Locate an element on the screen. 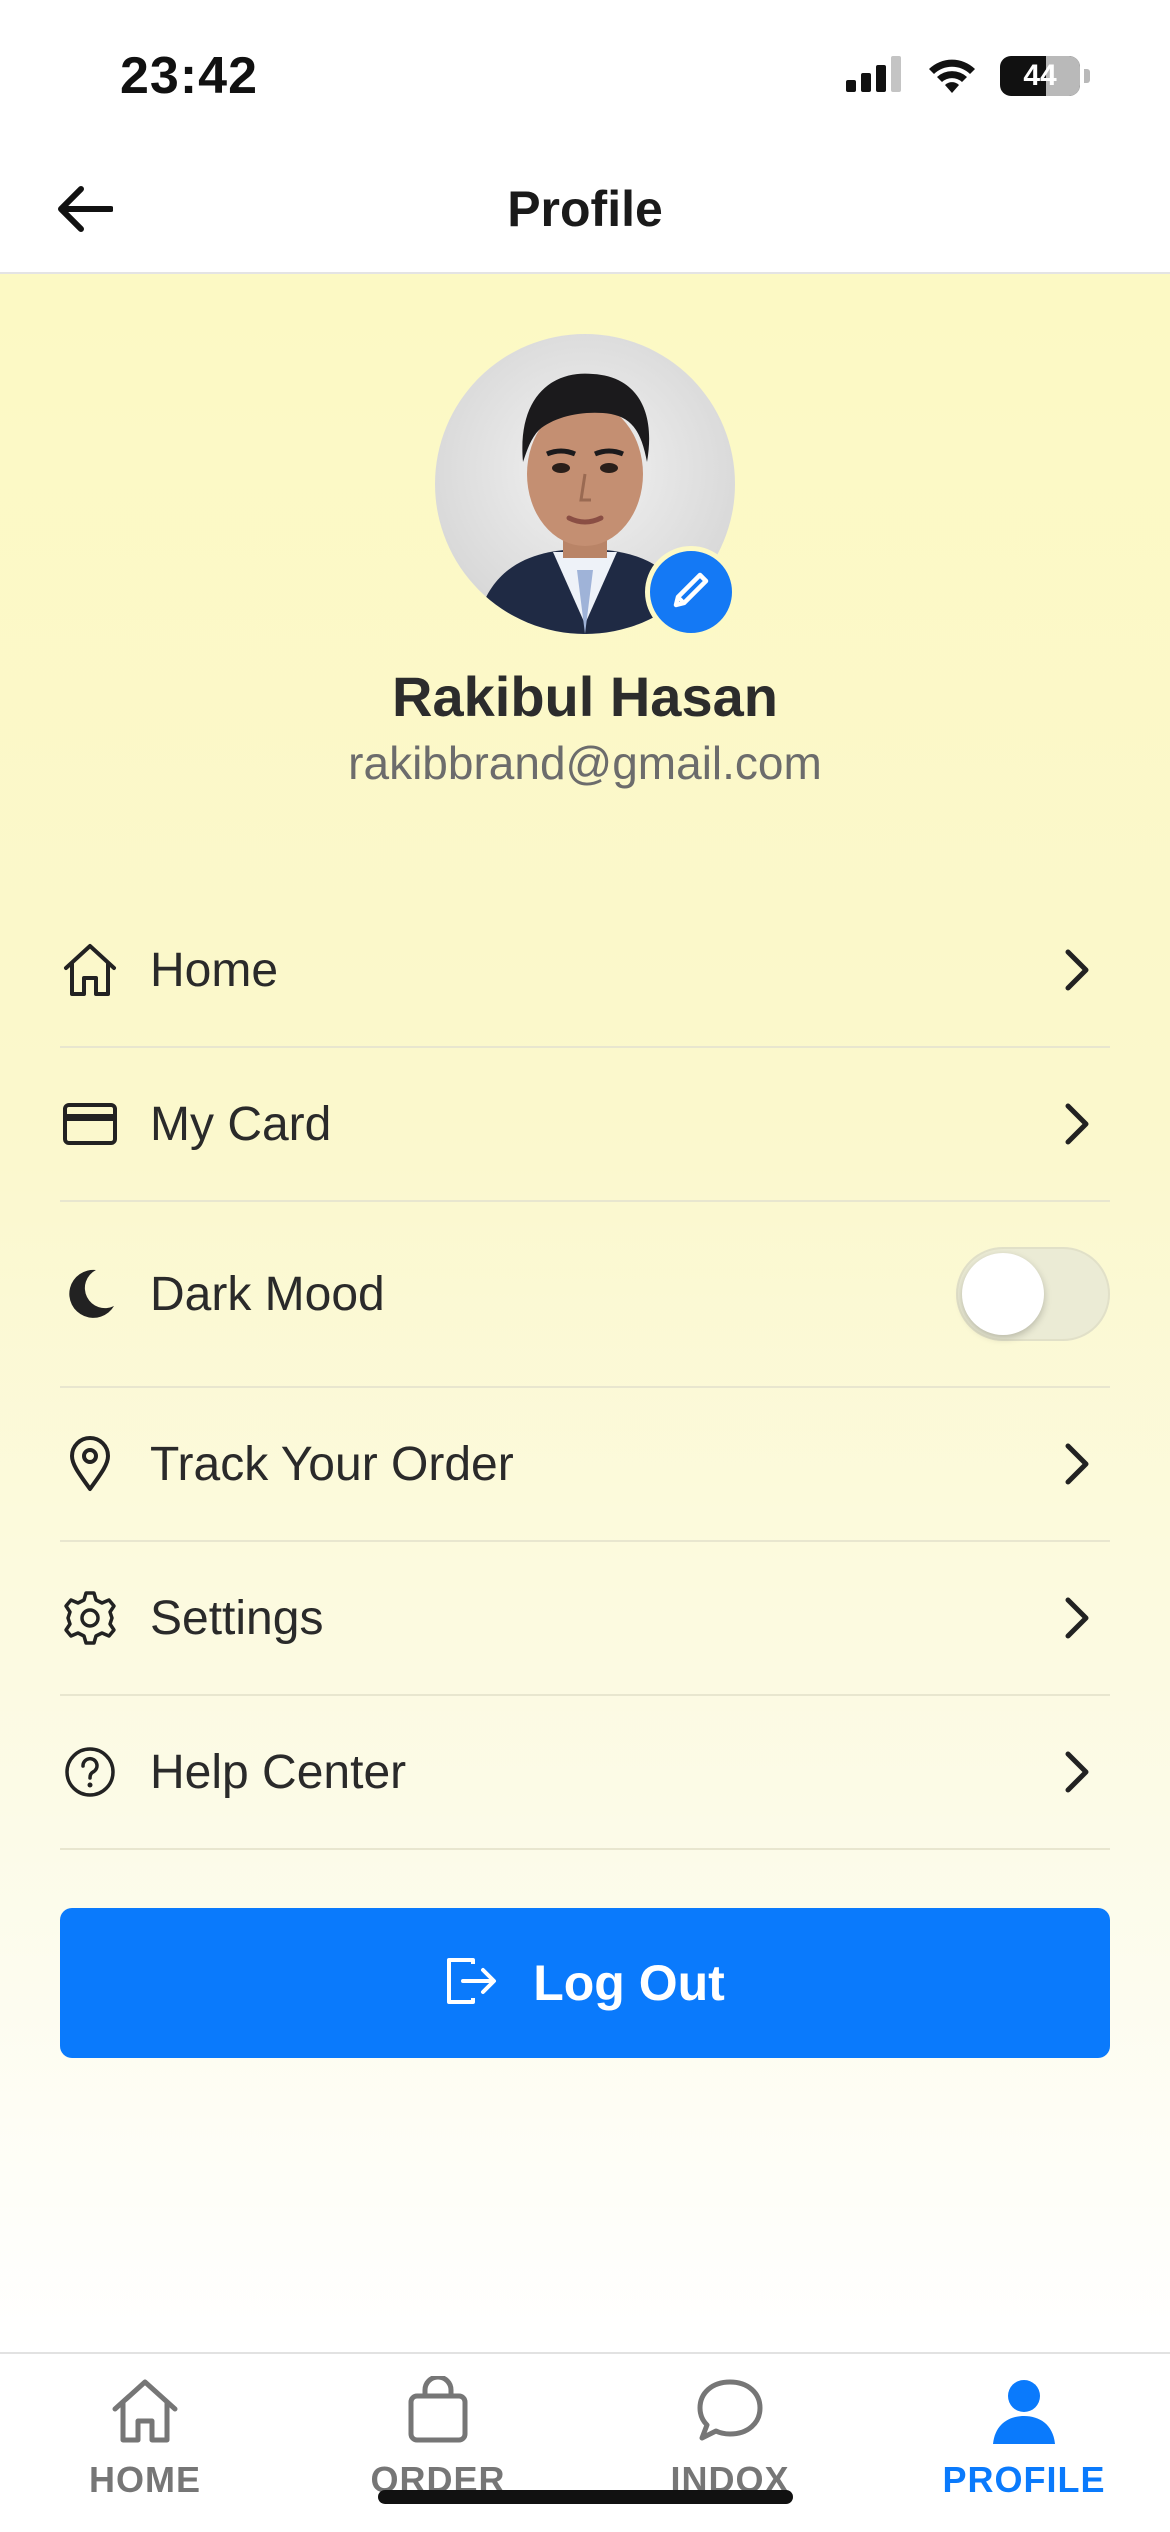  status-bar: 23:42 44 is located at coordinates (585, 75).